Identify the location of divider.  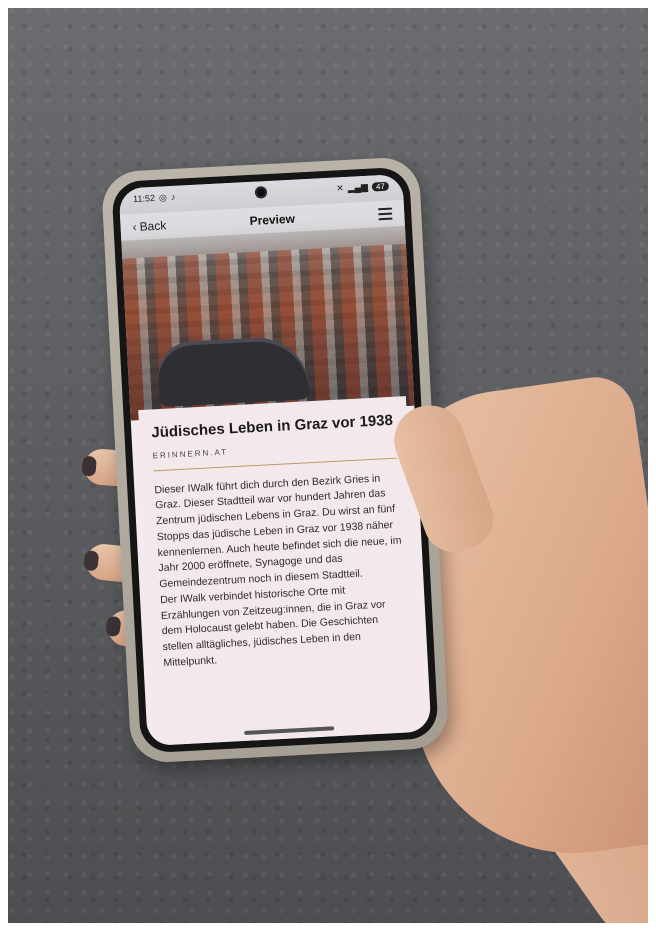
(275, 464).